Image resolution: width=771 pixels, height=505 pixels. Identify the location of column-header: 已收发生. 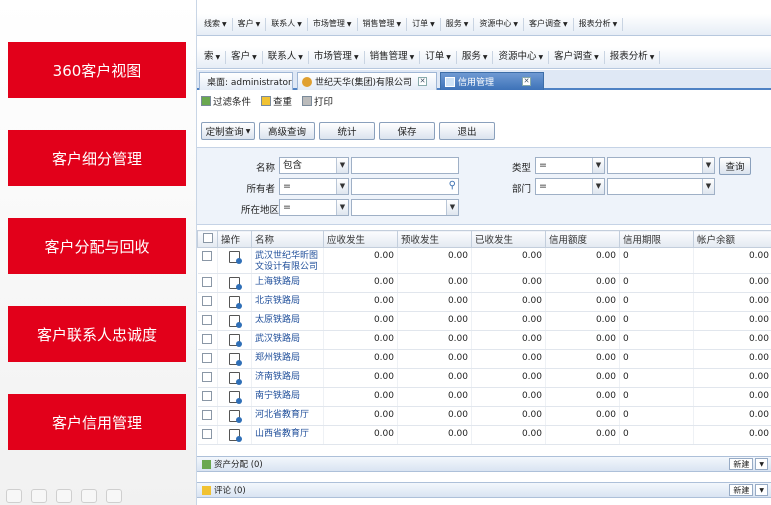
(508, 239).